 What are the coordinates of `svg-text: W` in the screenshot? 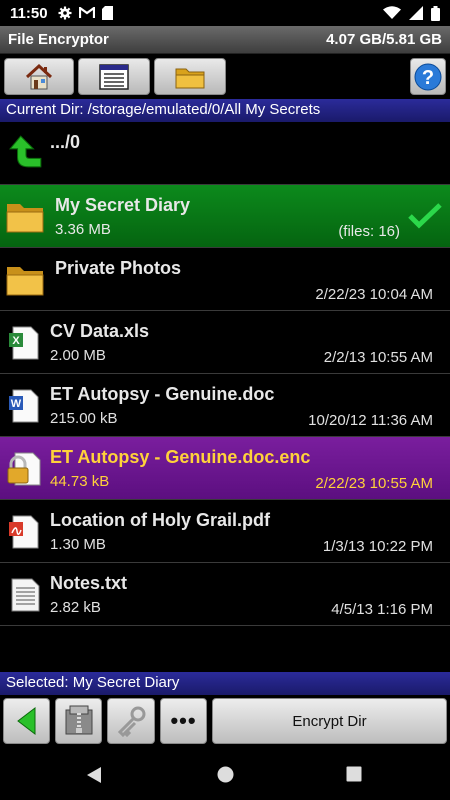 It's located at (16, 404).